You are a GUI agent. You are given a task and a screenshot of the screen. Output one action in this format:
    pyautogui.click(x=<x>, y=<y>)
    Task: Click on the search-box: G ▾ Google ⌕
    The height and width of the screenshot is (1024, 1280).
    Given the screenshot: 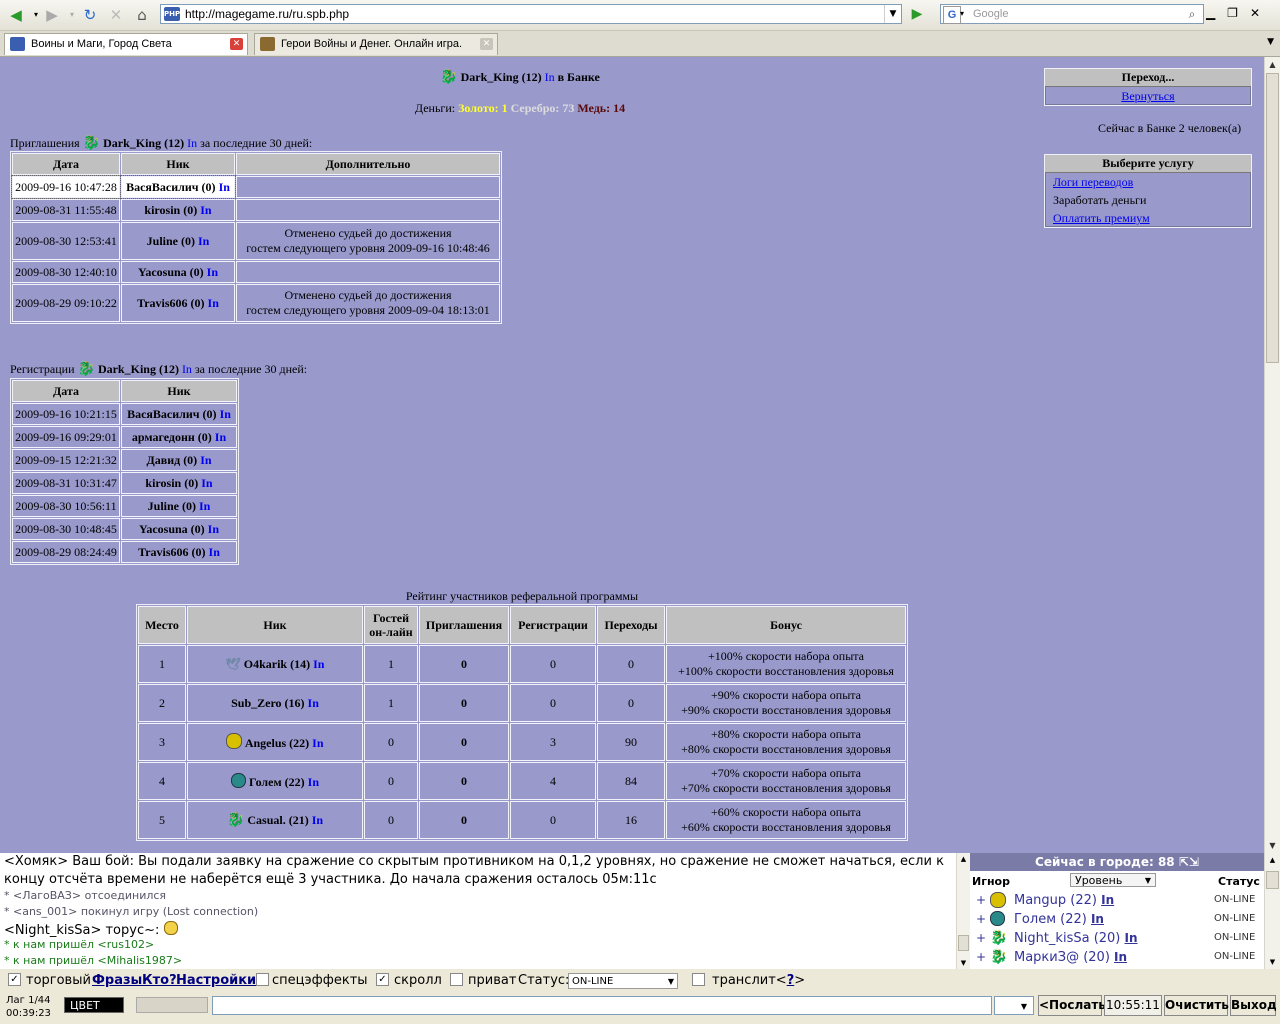 What is the action you would take?
    pyautogui.click(x=1072, y=14)
    